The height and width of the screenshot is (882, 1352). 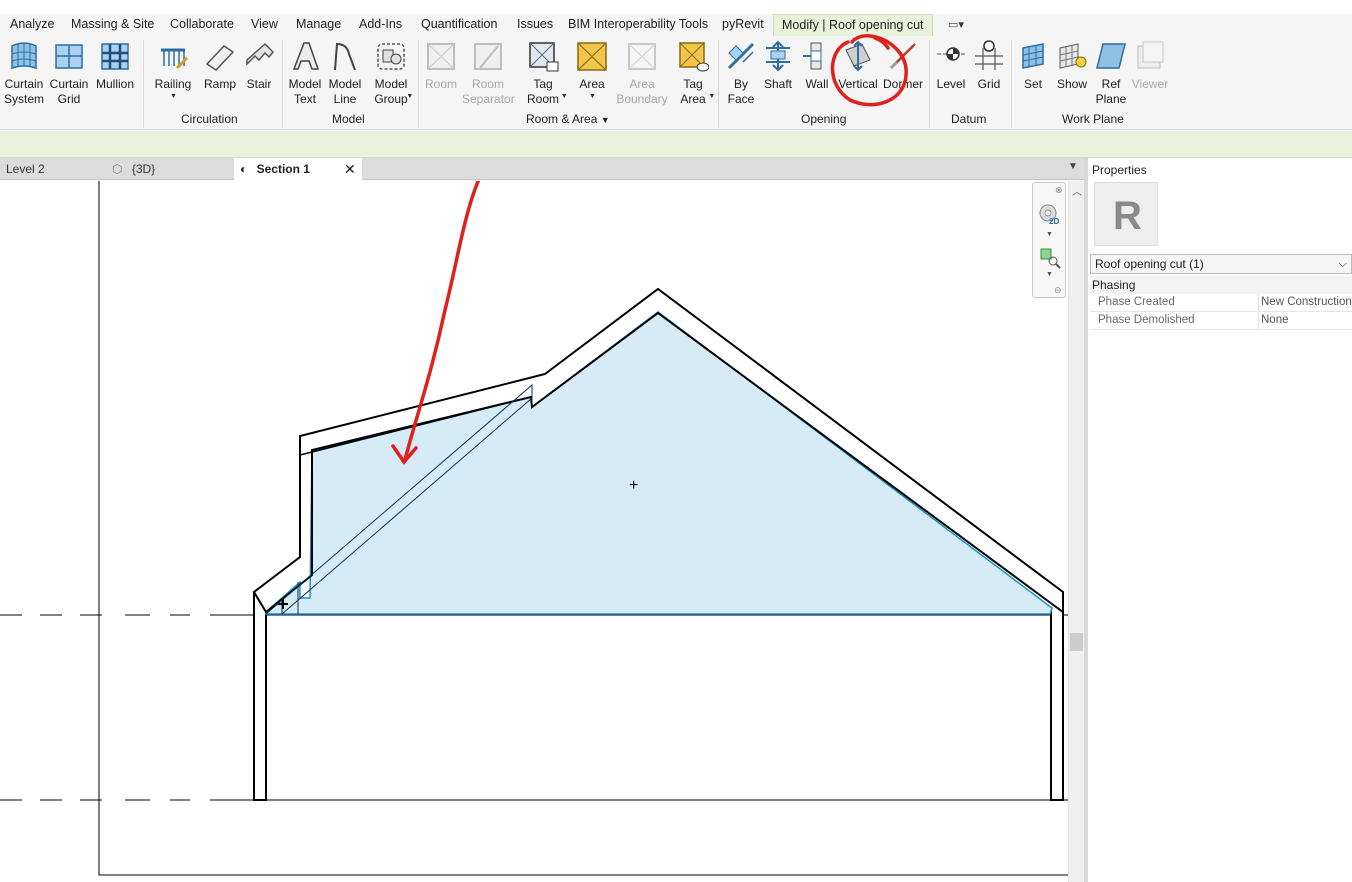 What do you see at coordinates (306, 56) in the screenshot?
I see `model-text-icon` at bounding box center [306, 56].